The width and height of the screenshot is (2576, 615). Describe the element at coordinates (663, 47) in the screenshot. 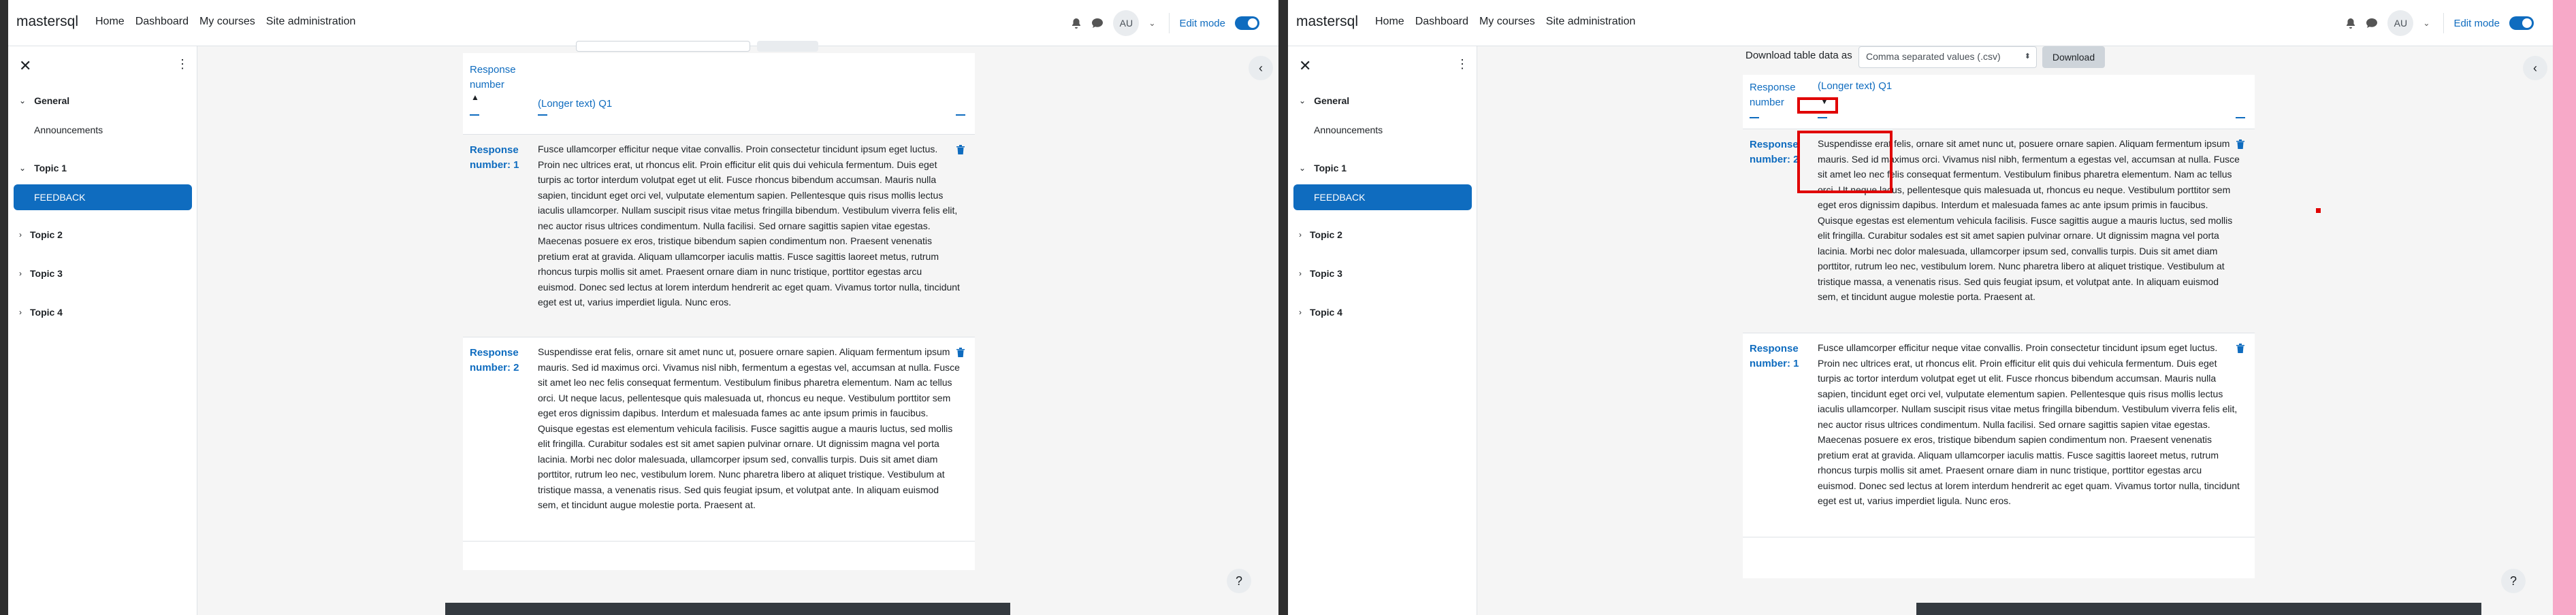

I see `filter-input-partial` at that location.